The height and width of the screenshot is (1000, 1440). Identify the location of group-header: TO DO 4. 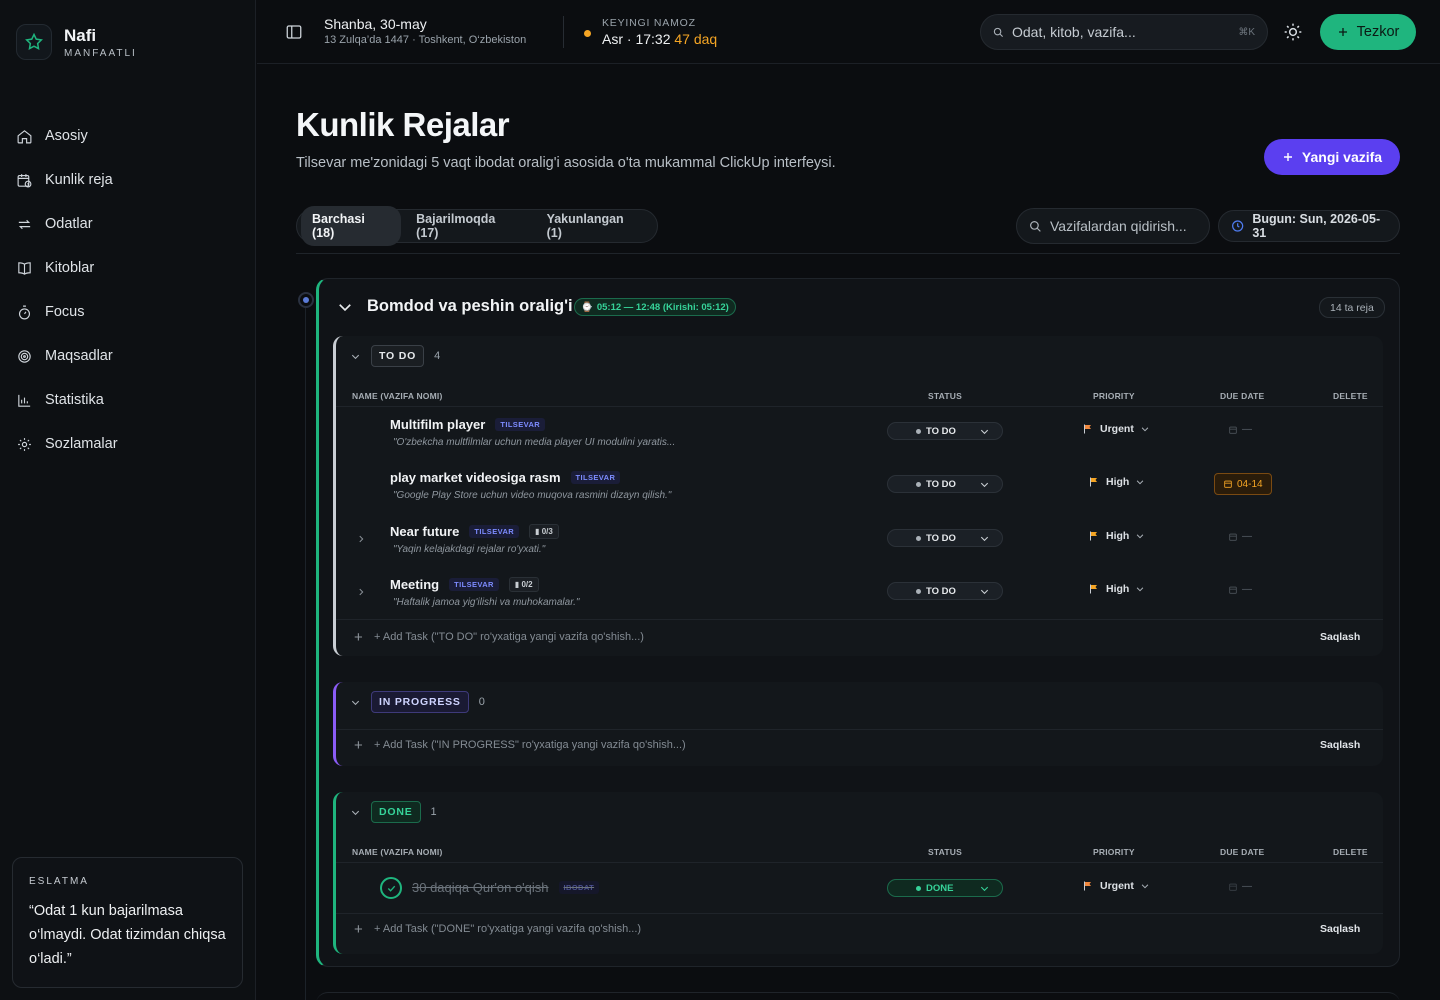
(395, 356).